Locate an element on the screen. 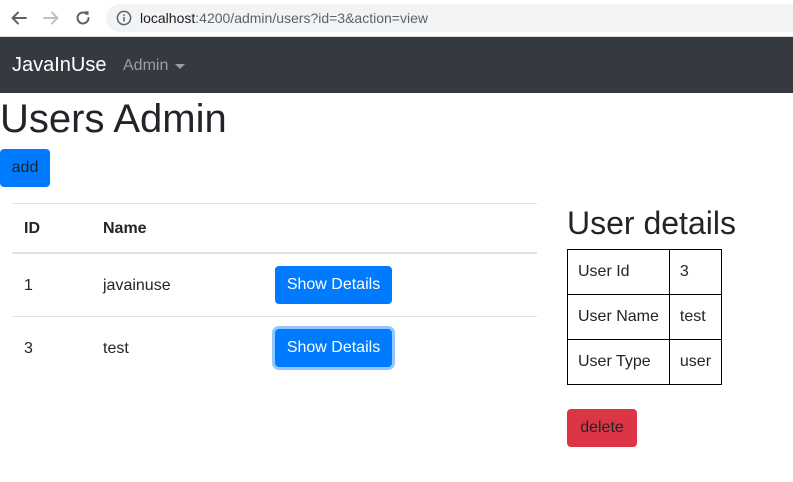  detail-value: user is located at coordinates (695, 362).